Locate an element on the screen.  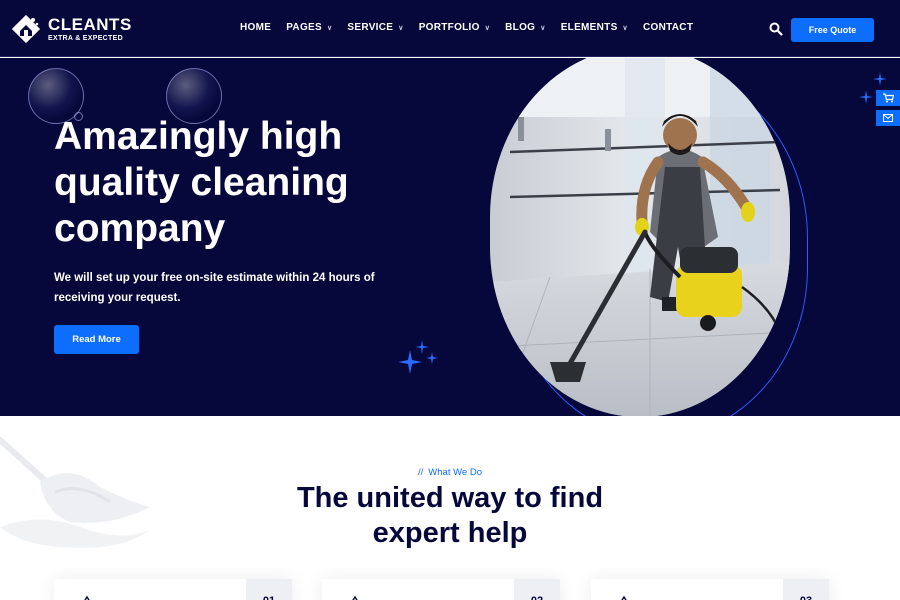
mail-icon is located at coordinates (888, 118).